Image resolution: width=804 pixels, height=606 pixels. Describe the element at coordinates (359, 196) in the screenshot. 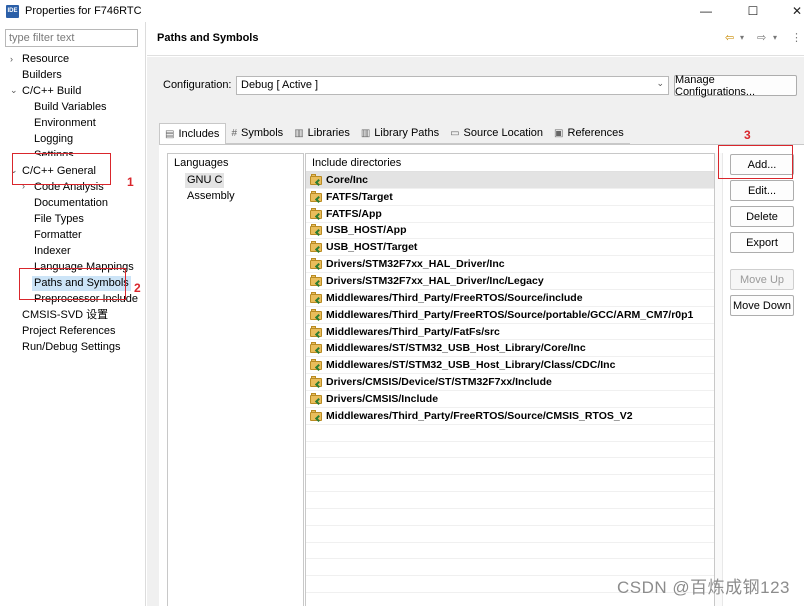

I see `include-path: FATFS/Target` at that location.